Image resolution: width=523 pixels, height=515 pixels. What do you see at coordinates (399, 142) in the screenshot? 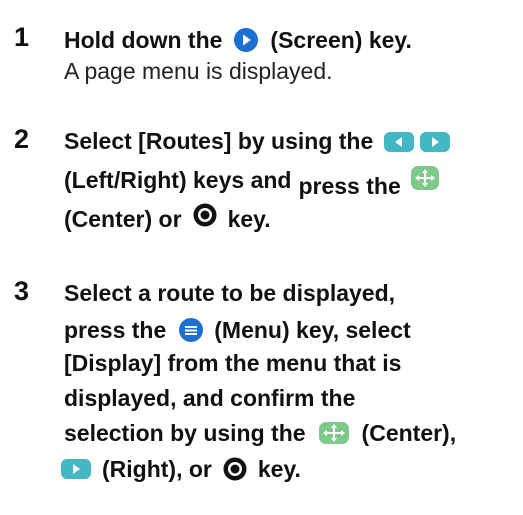
I see `left-key-icon` at bounding box center [399, 142].